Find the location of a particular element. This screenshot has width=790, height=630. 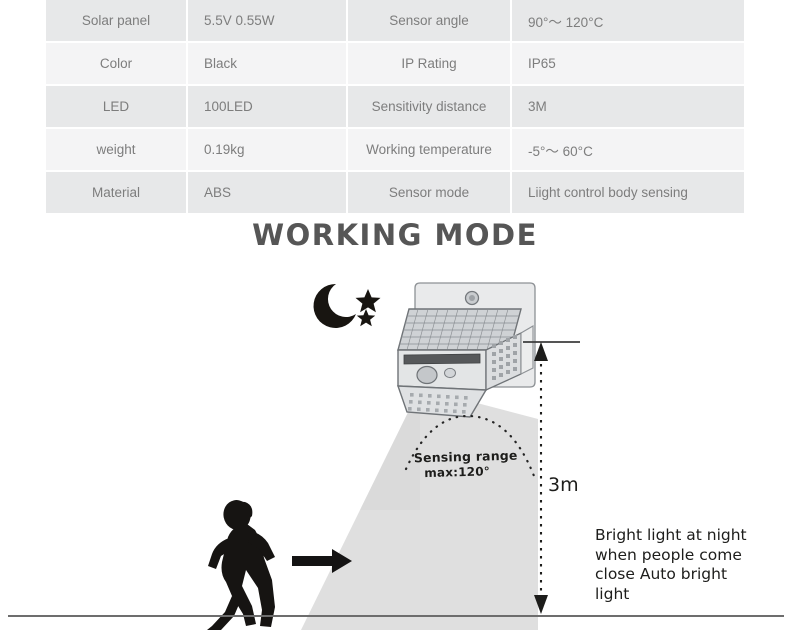

running-person-icon is located at coordinates (241, 565).